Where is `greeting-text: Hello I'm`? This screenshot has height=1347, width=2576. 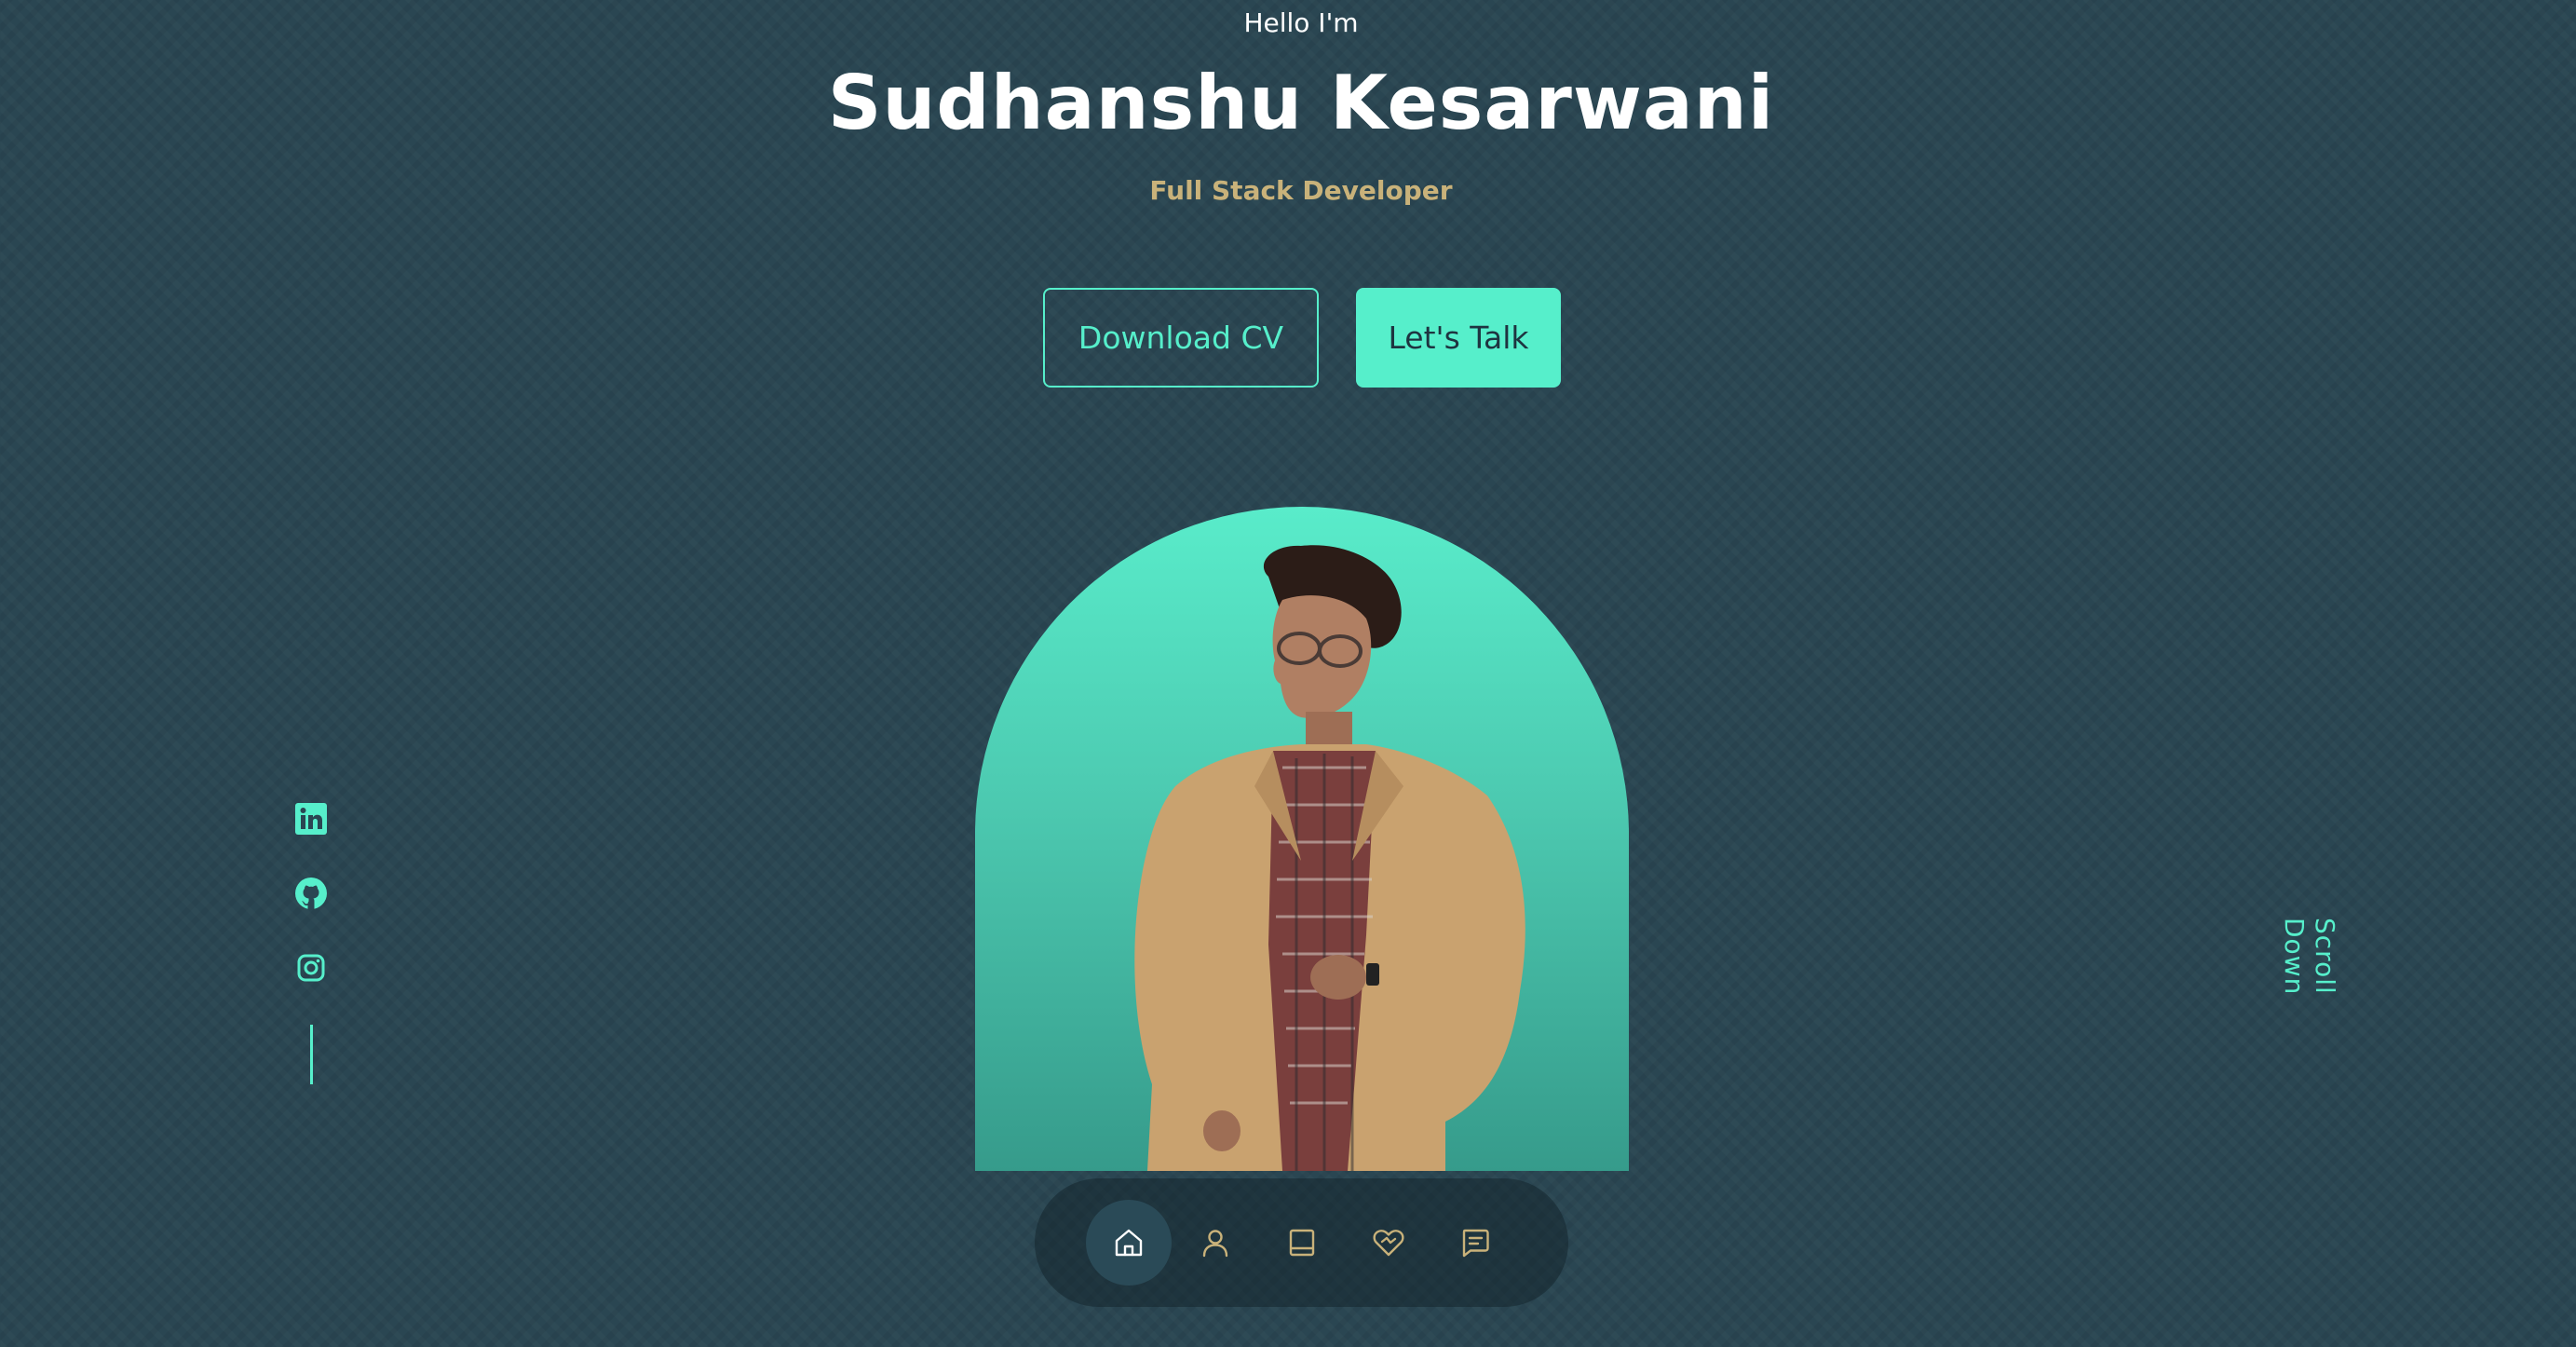 greeting-text: Hello I'm is located at coordinates (1301, 22).